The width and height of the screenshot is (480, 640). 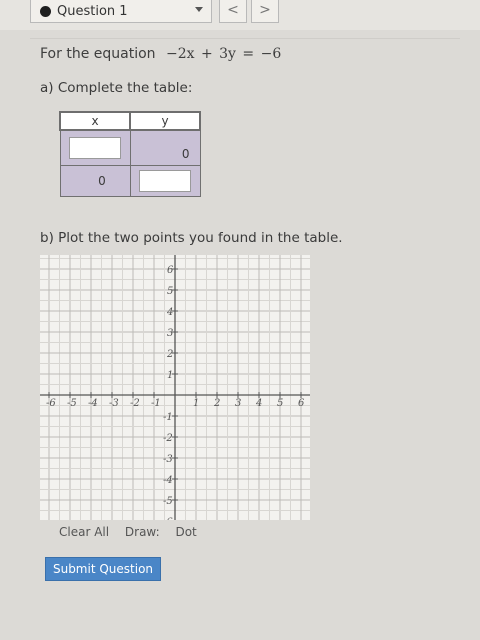 I want to click on submit-question-button: Submit Question, so click(x=103, y=569).